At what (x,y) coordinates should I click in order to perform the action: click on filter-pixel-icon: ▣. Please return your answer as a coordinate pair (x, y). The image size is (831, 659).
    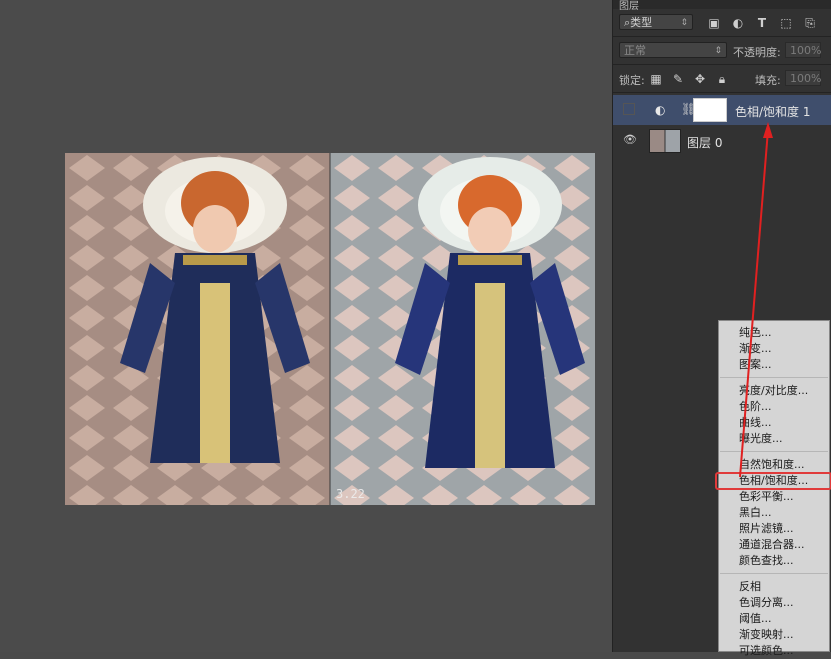
    Looking at the image, I should click on (714, 23).